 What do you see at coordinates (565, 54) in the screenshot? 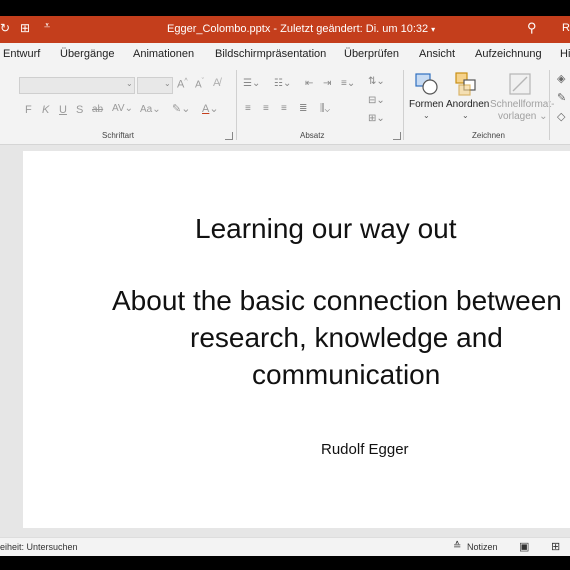
I see `tab-hilfe: Hi` at bounding box center [565, 54].